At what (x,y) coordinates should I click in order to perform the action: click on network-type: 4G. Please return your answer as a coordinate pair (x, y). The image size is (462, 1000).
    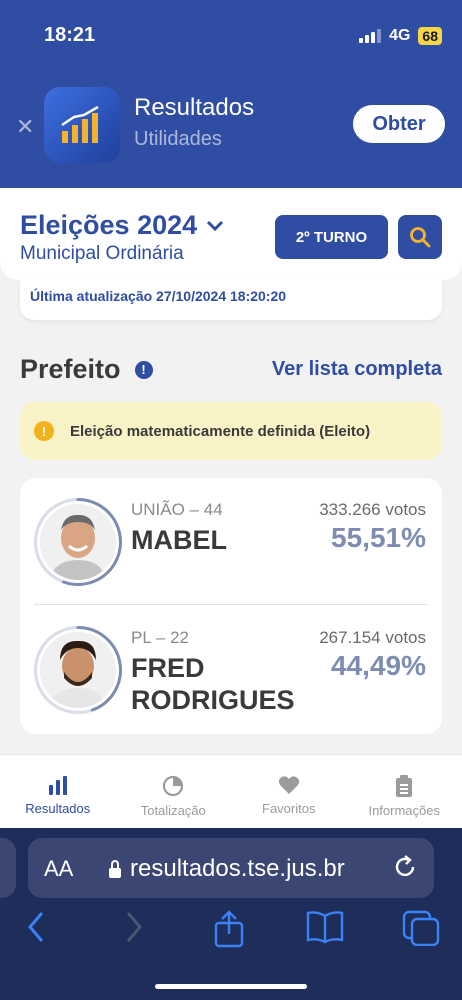
    Looking at the image, I should click on (400, 35).